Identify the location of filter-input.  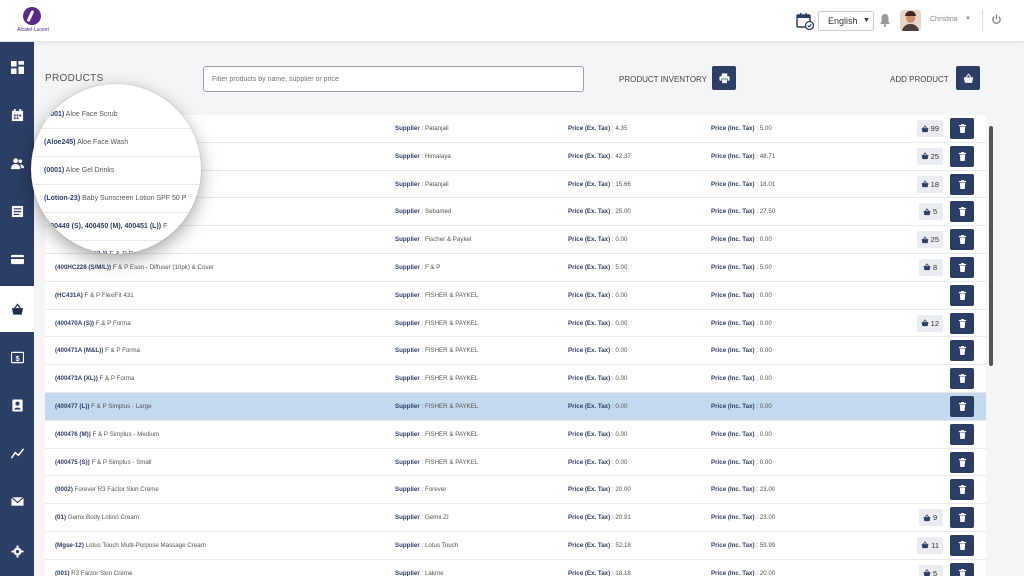
(393, 79).